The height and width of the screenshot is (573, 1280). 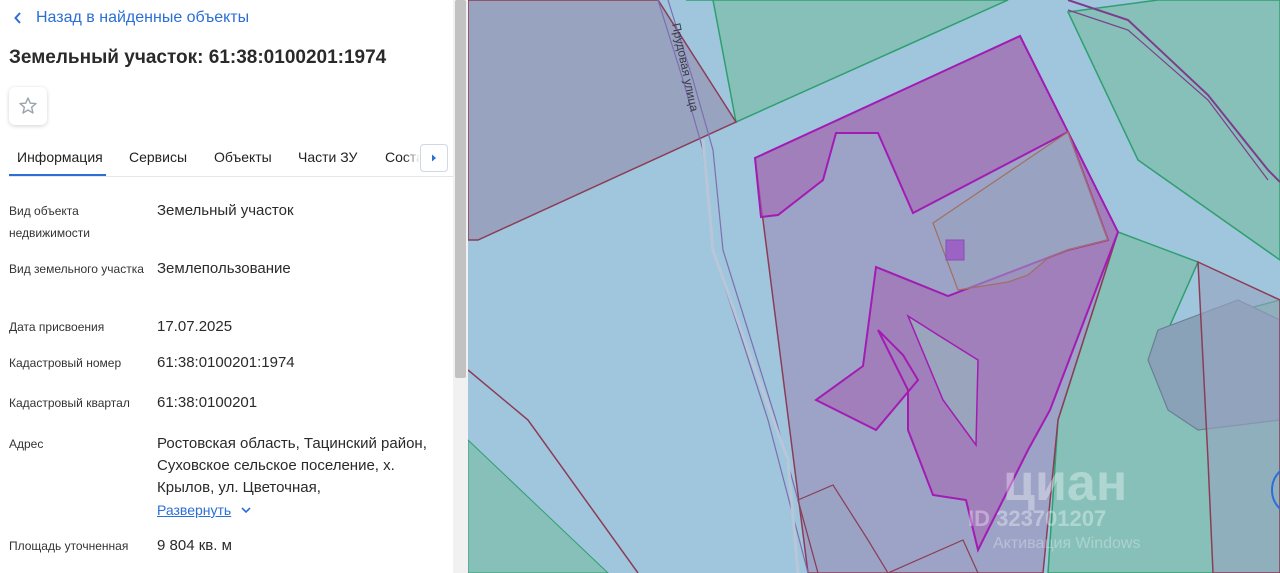 I want to click on parcel-red-right, so click(x=1238, y=416).